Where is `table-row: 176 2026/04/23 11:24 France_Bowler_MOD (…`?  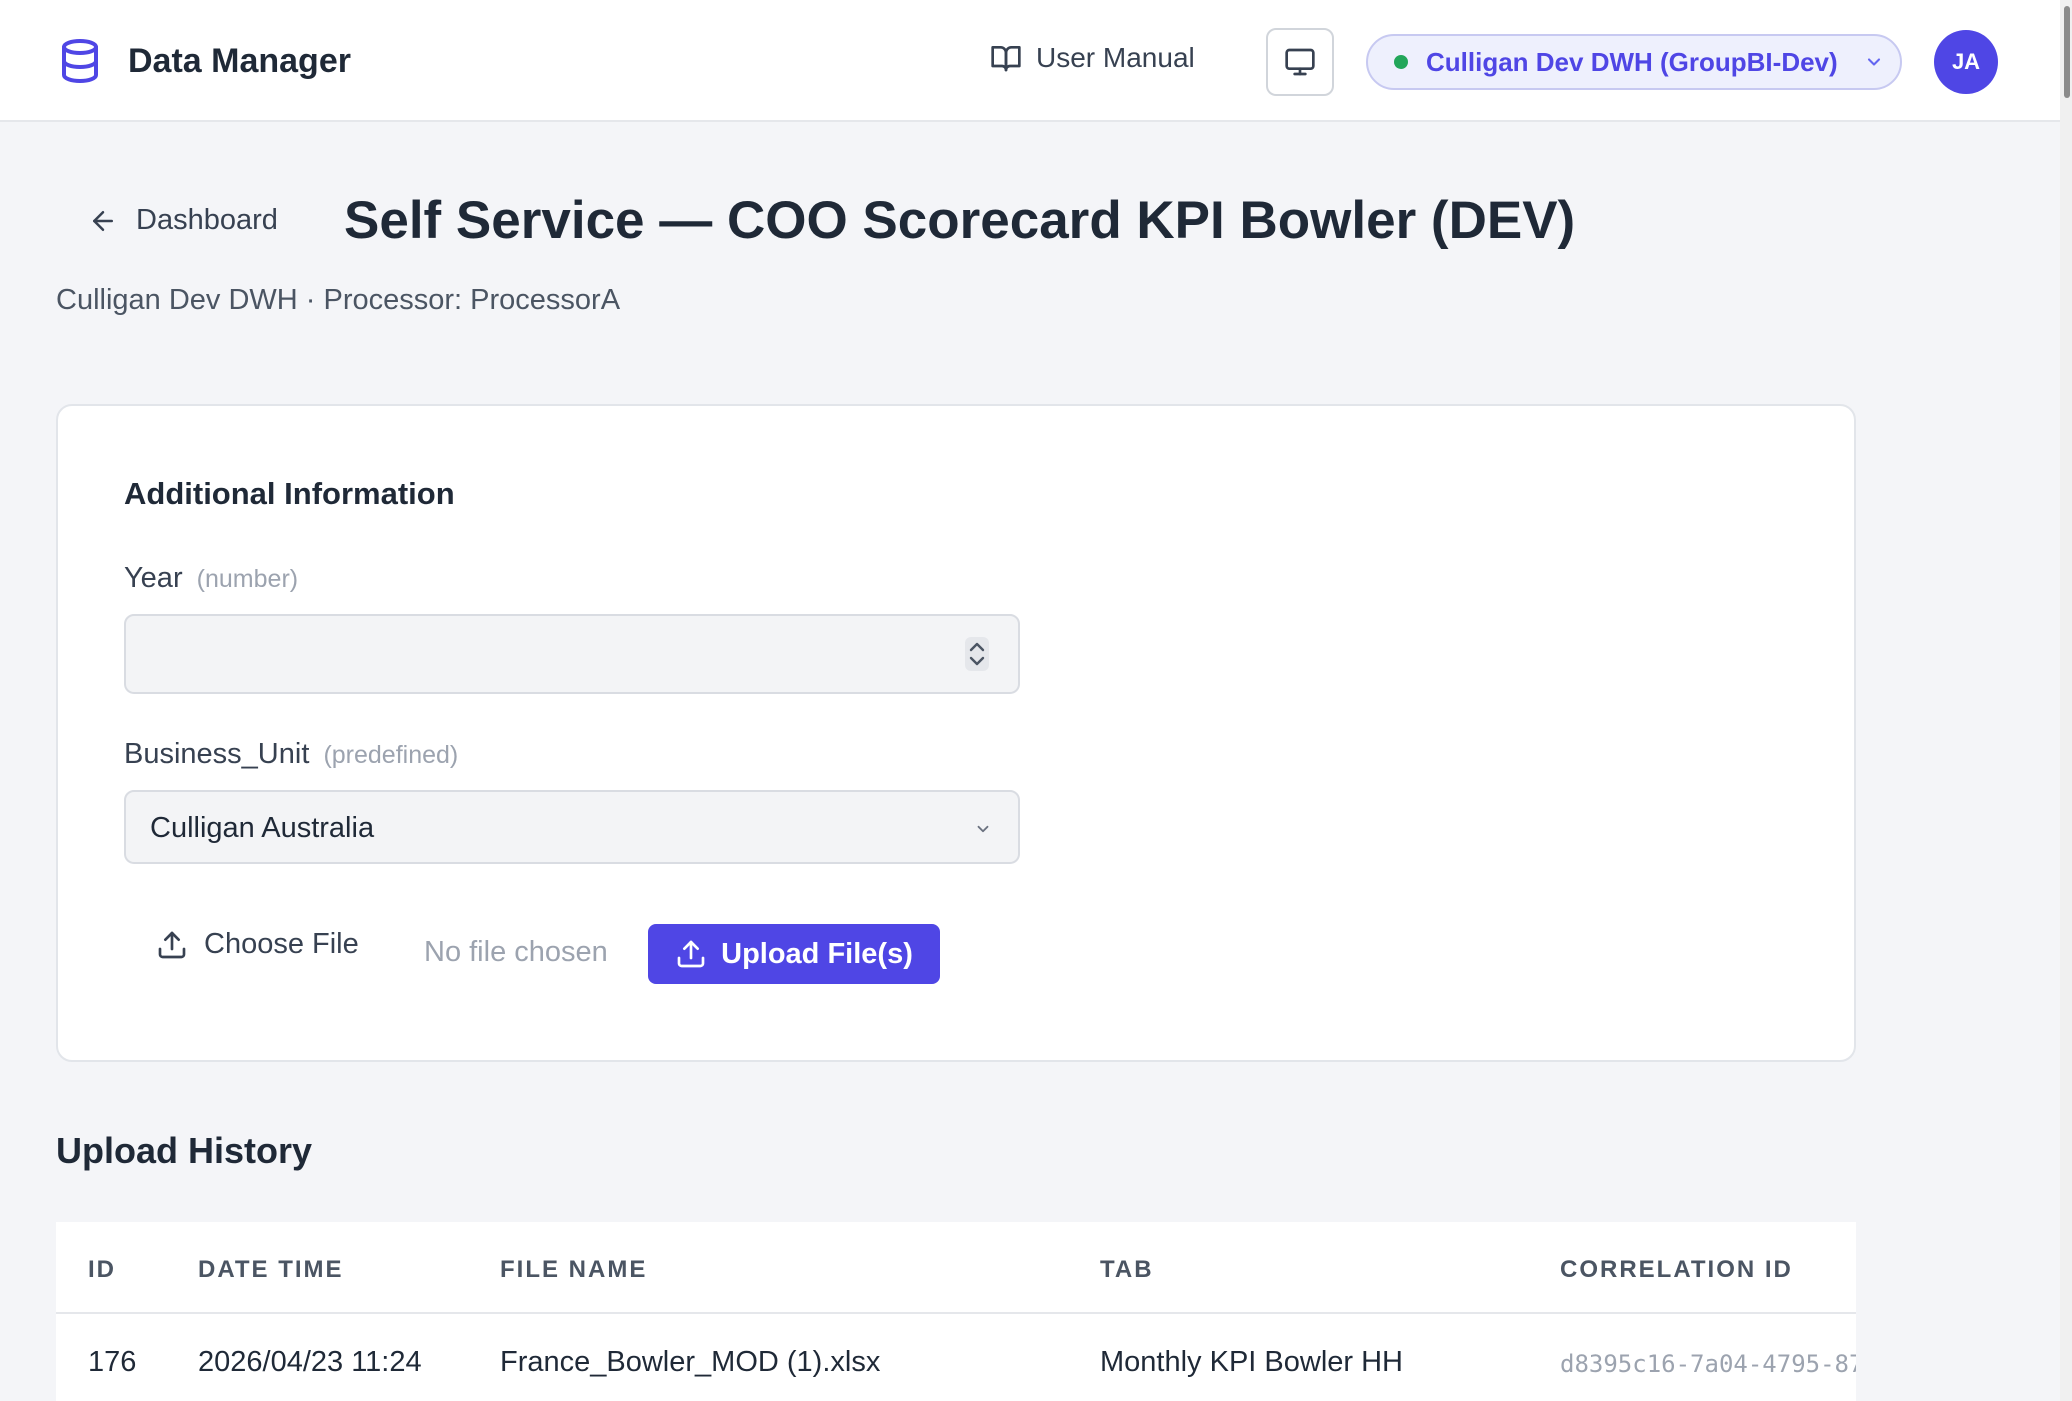
table-row: 176 2026/04/23 11:24 France_Bowler_MOD (… is located at coordinates (956, 1358).